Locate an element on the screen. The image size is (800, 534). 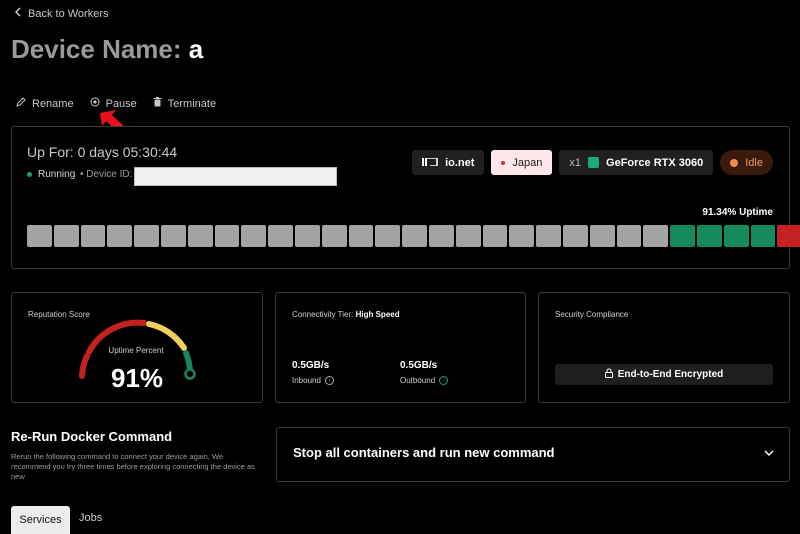
device-badges: io.net Japan x1 GeForce RTX 3060 Idle is located at coordinates (592, 162).